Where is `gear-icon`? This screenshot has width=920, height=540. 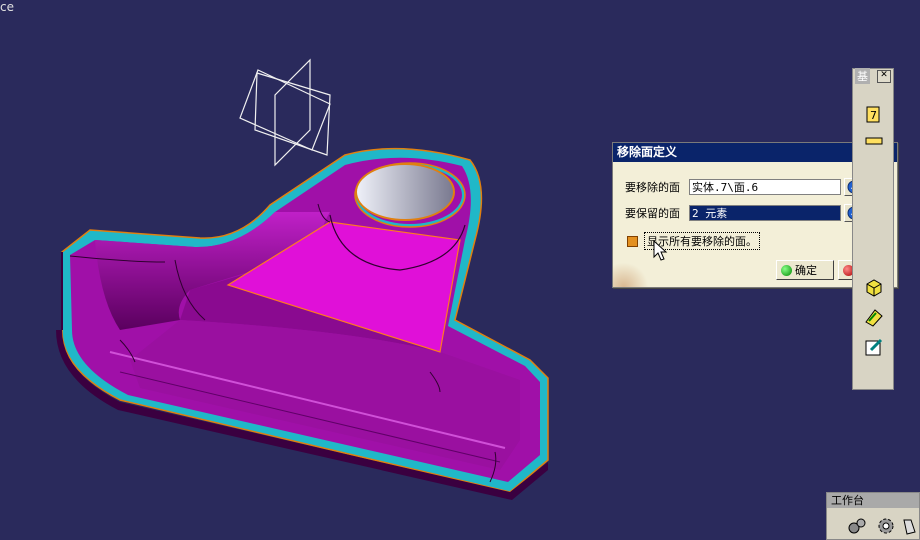
gear-icon is located at coordinates (886, 526).